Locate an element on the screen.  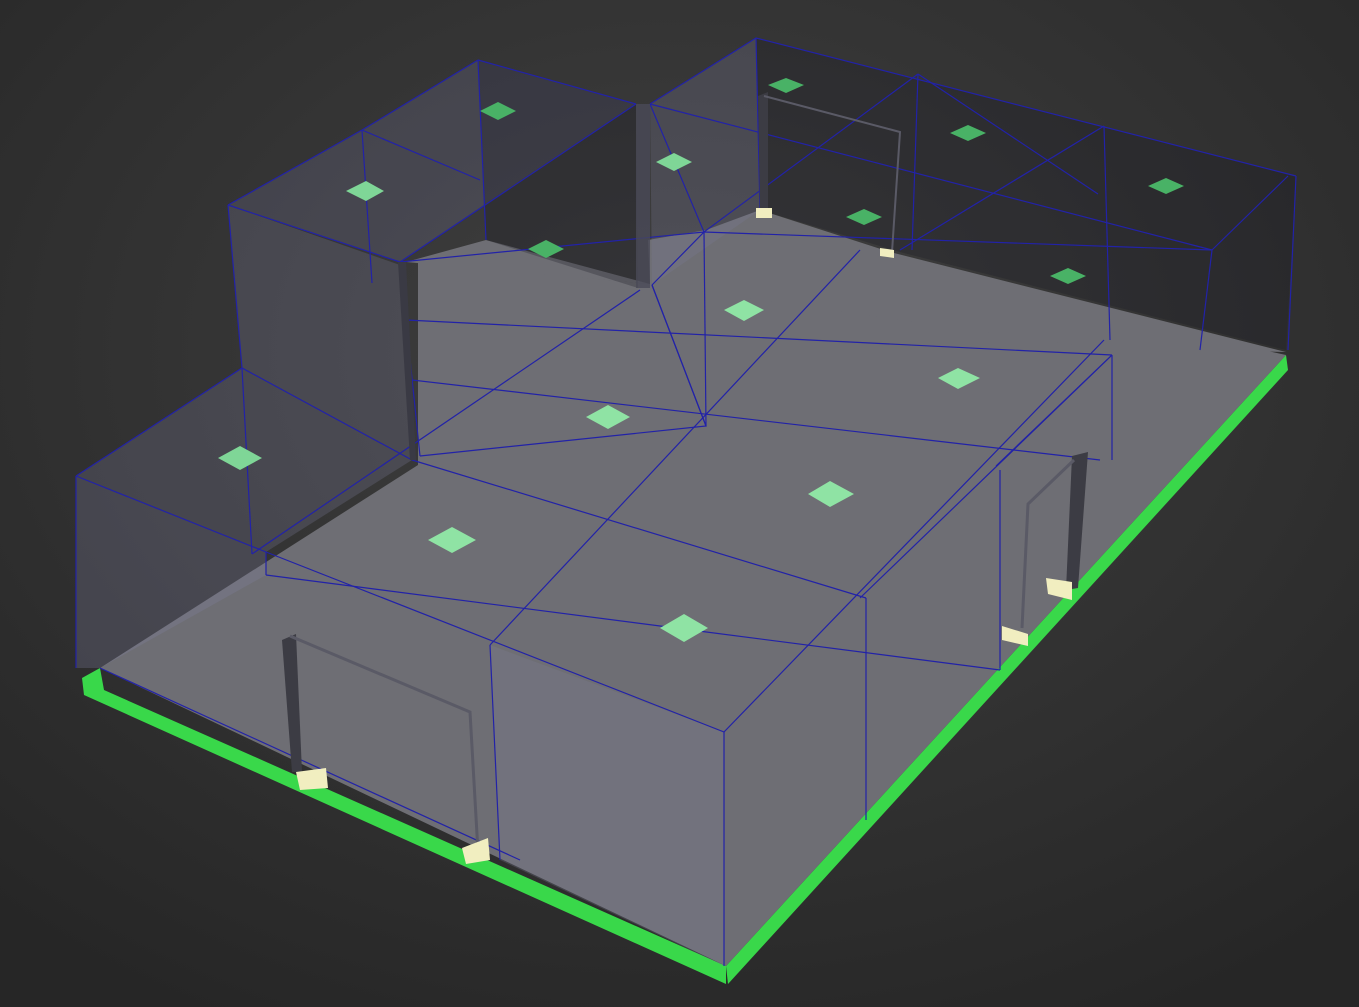
partition-center is located at coordinates (643, 196).